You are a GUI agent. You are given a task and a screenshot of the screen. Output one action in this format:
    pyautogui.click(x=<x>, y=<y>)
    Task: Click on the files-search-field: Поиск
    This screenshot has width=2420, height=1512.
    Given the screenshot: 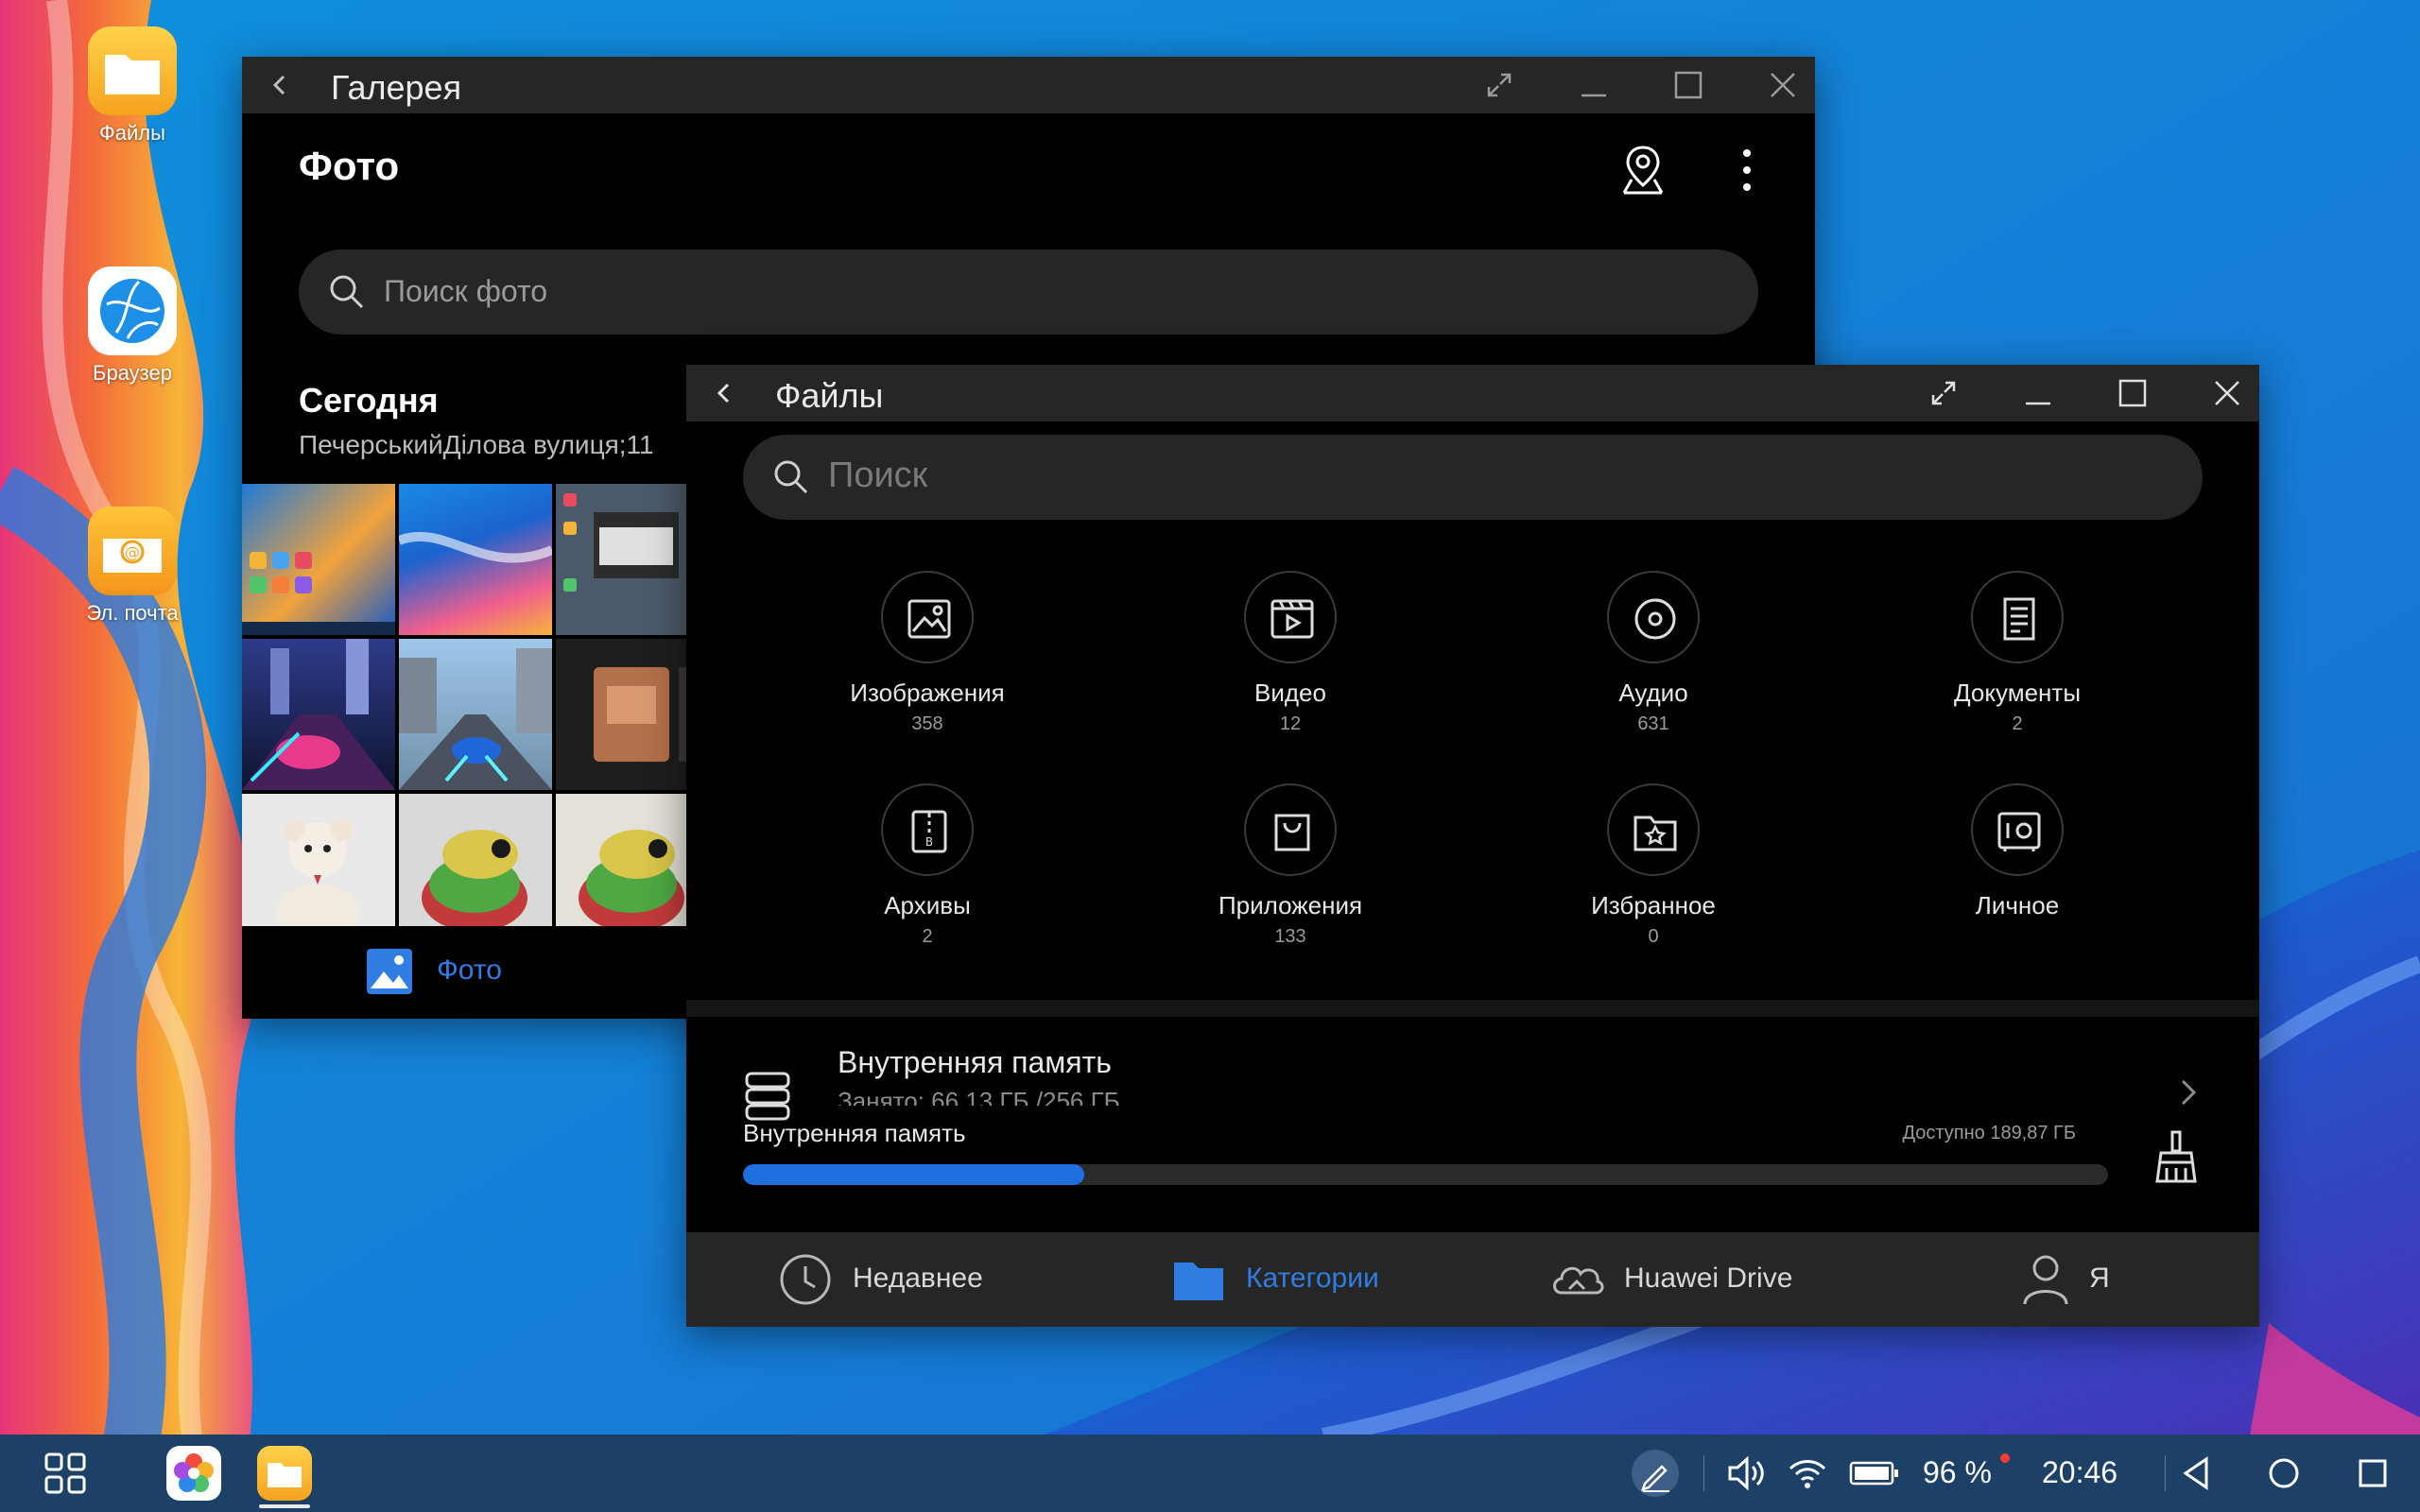 What is the action you would take?
    pyautogui.click(x=1473, y=477)
    